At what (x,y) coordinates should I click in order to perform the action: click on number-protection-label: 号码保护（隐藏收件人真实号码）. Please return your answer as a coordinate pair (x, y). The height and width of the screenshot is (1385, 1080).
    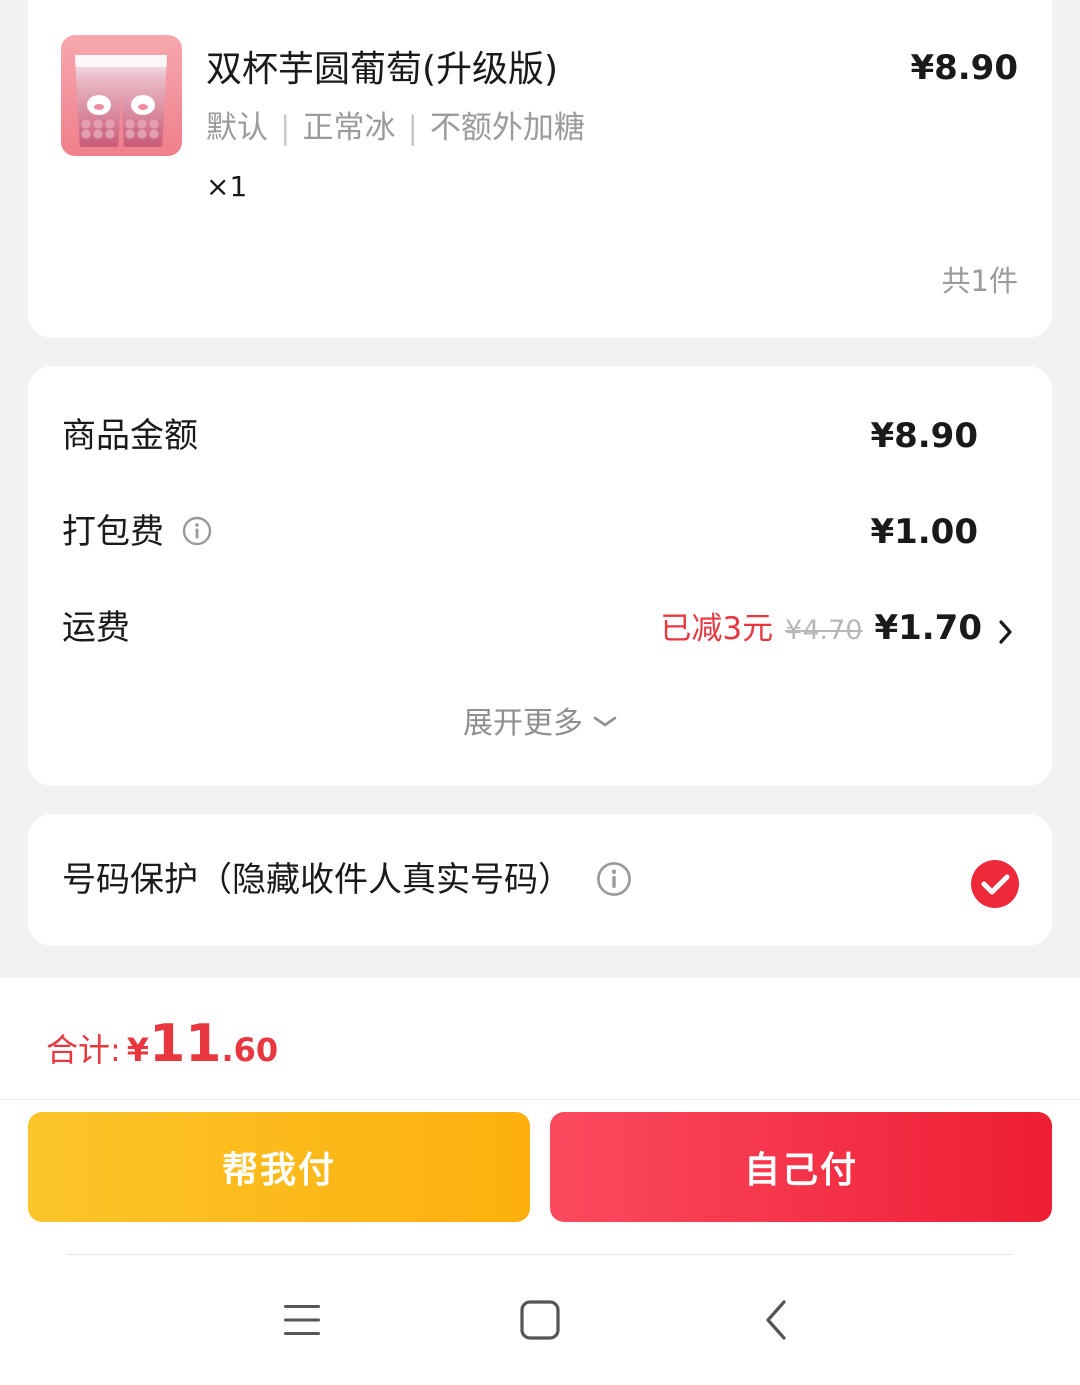
    Looking at the image, I should click on (317, 880).